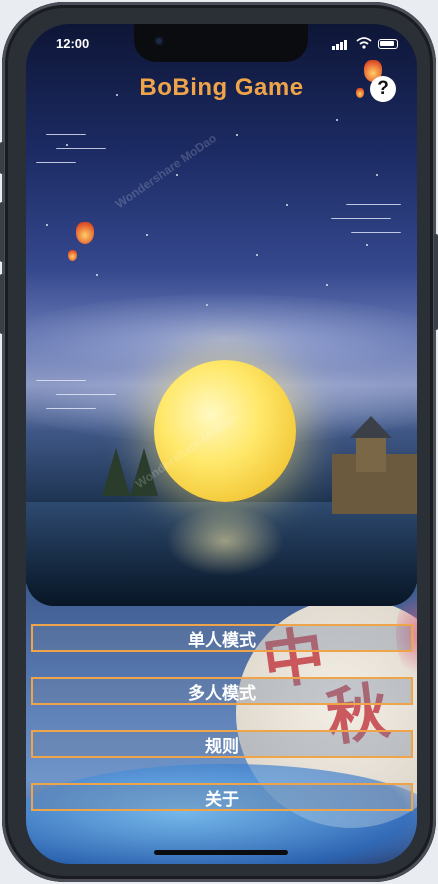 The height and width of the screenshot is (884, 438). I want to click on battery-icon, so click(388, 44).